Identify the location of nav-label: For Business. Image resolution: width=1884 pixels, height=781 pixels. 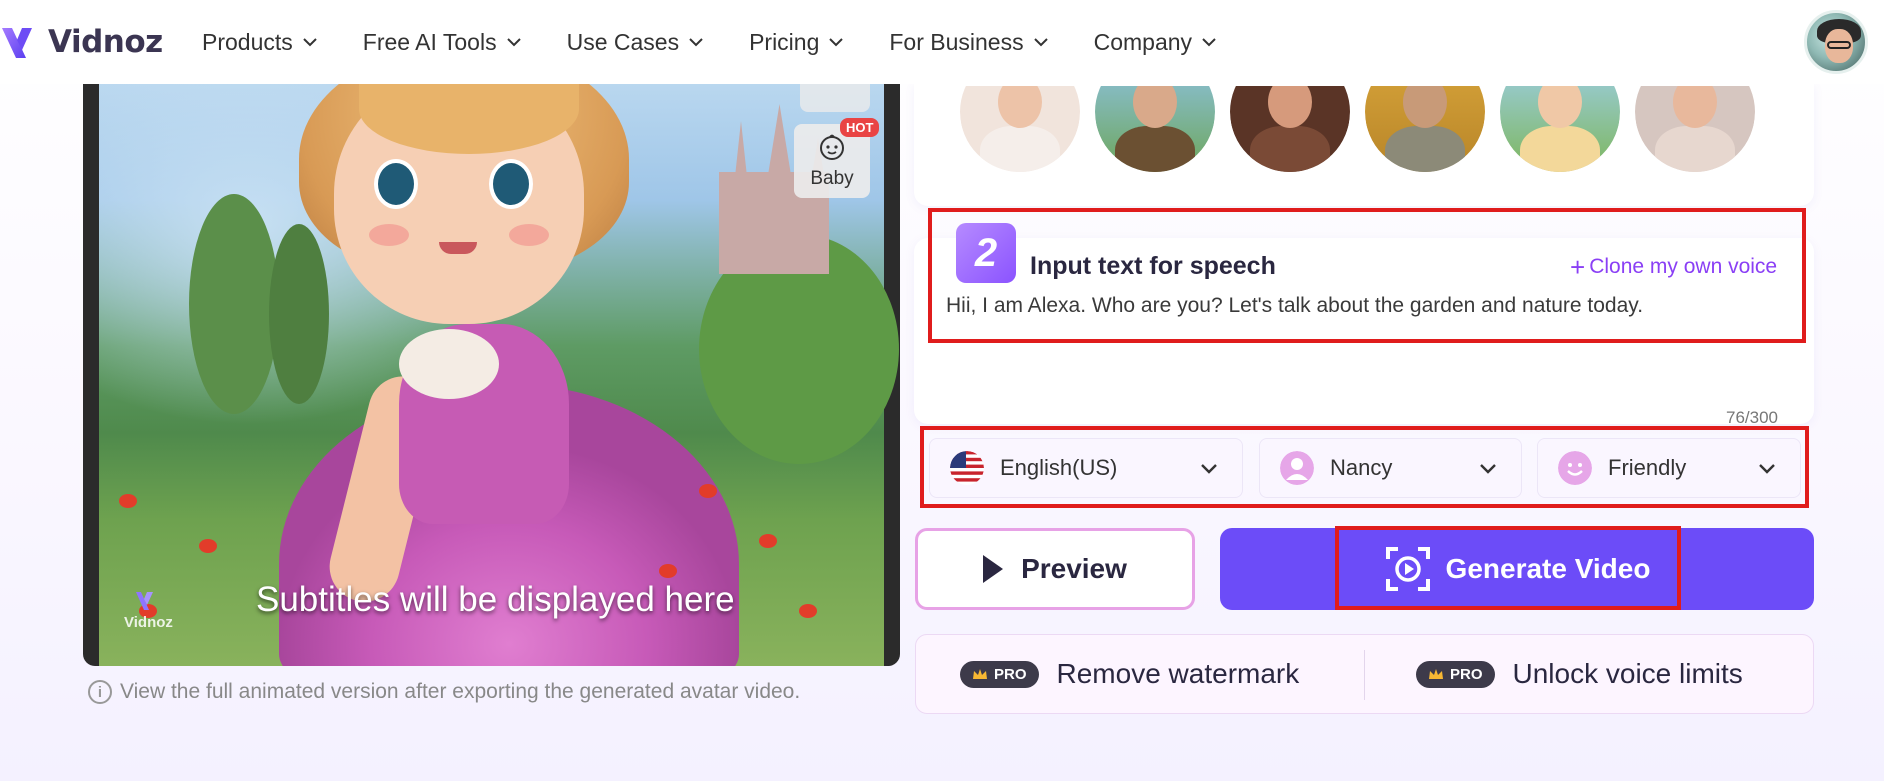
(956, 41).